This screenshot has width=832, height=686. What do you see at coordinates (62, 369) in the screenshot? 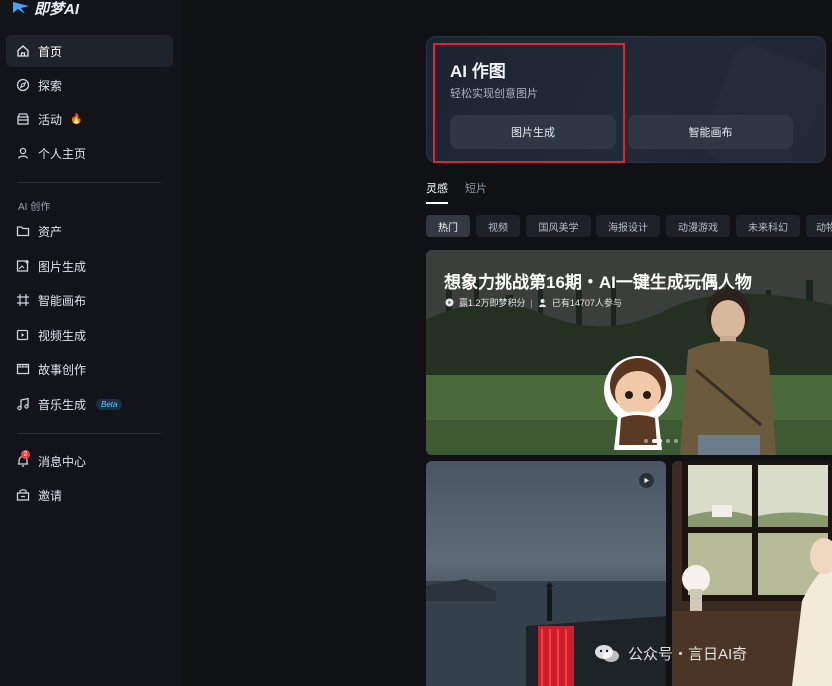
I see `sidebar-item-label: 故事创作` at bounding box center [62, 369].